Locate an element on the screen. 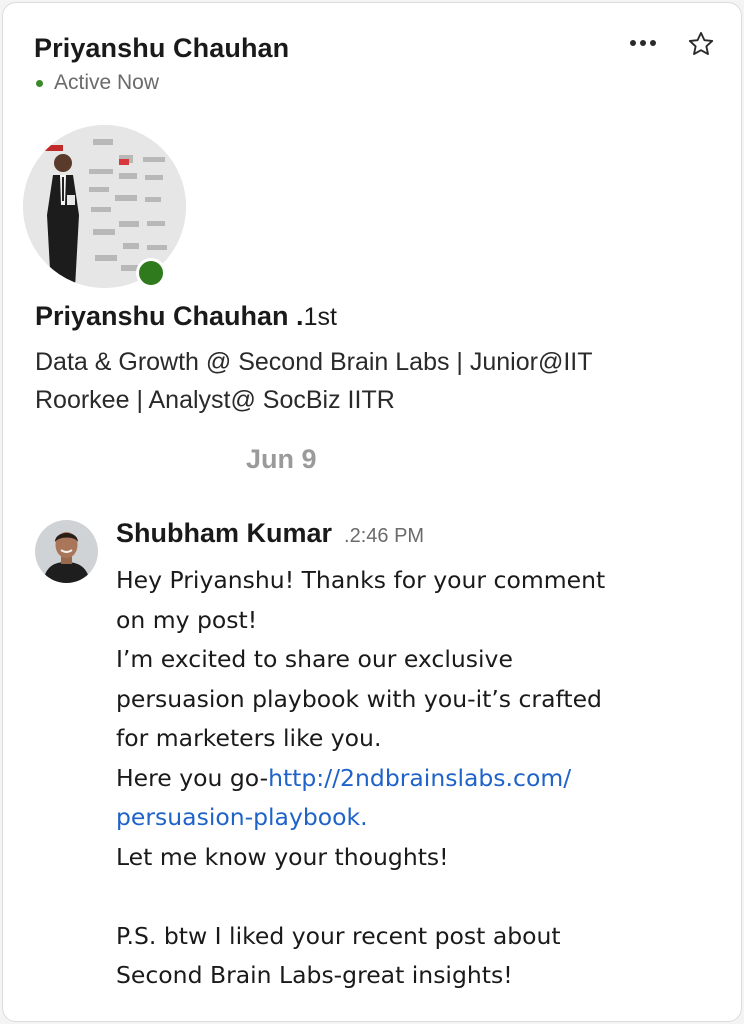 The height and width of the screenshot is (1024, 744). message-line: Second Brain Labs-great insights! is located at coordinates (314, 975).